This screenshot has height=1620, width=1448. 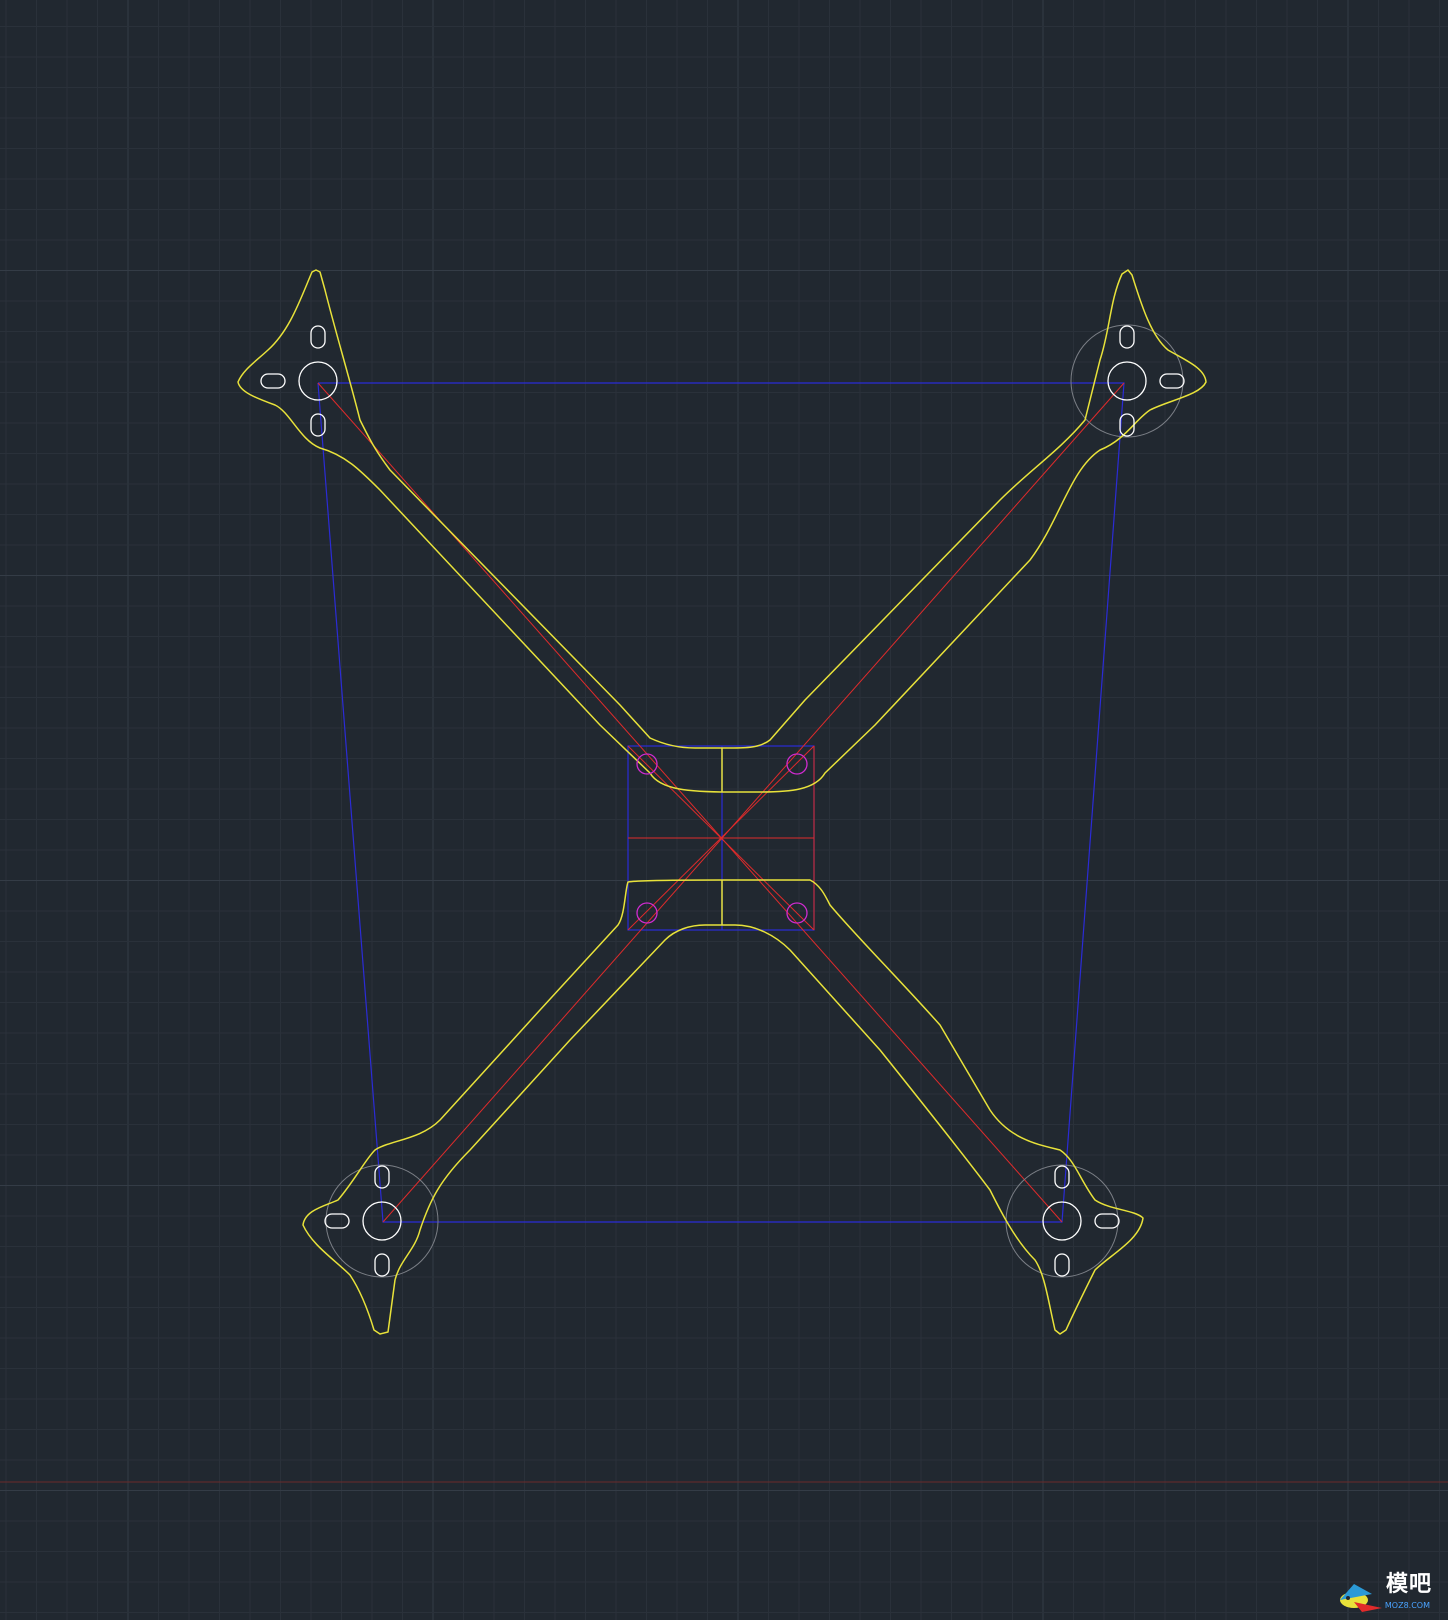 I want to click on watermark: 模吧 MOZ8.COM, so click(x=1387, y=1593).